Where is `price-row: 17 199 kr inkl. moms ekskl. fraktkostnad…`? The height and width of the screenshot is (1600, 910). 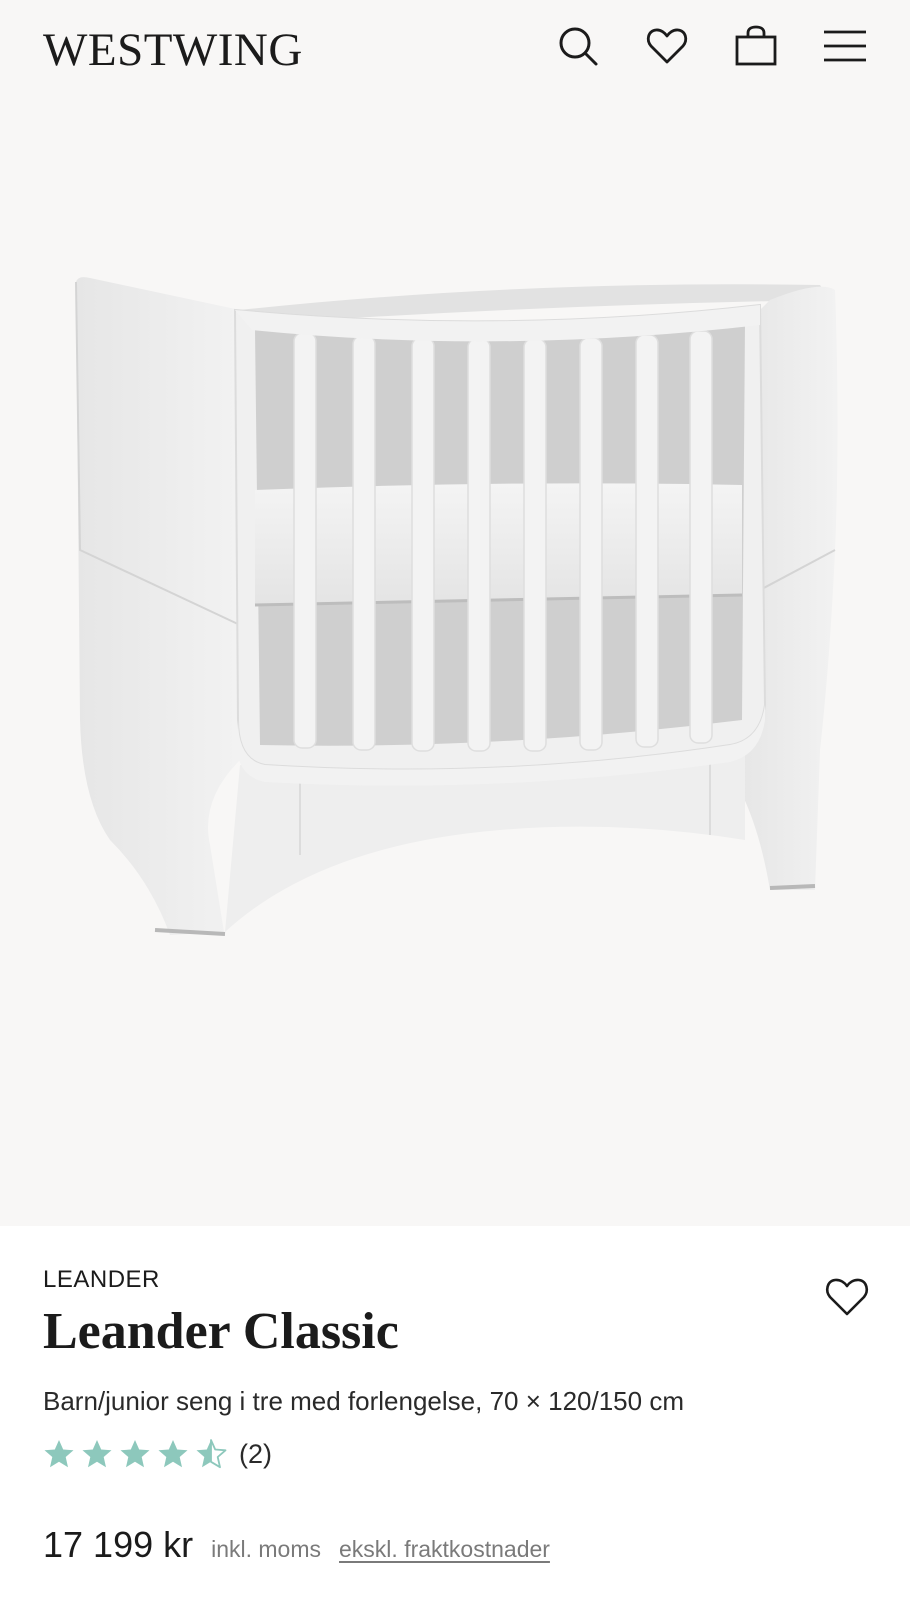
price-row: 17 199 kr inkl. moms ekskl. fraktkostnad… is located at coordinates (296, 1545).